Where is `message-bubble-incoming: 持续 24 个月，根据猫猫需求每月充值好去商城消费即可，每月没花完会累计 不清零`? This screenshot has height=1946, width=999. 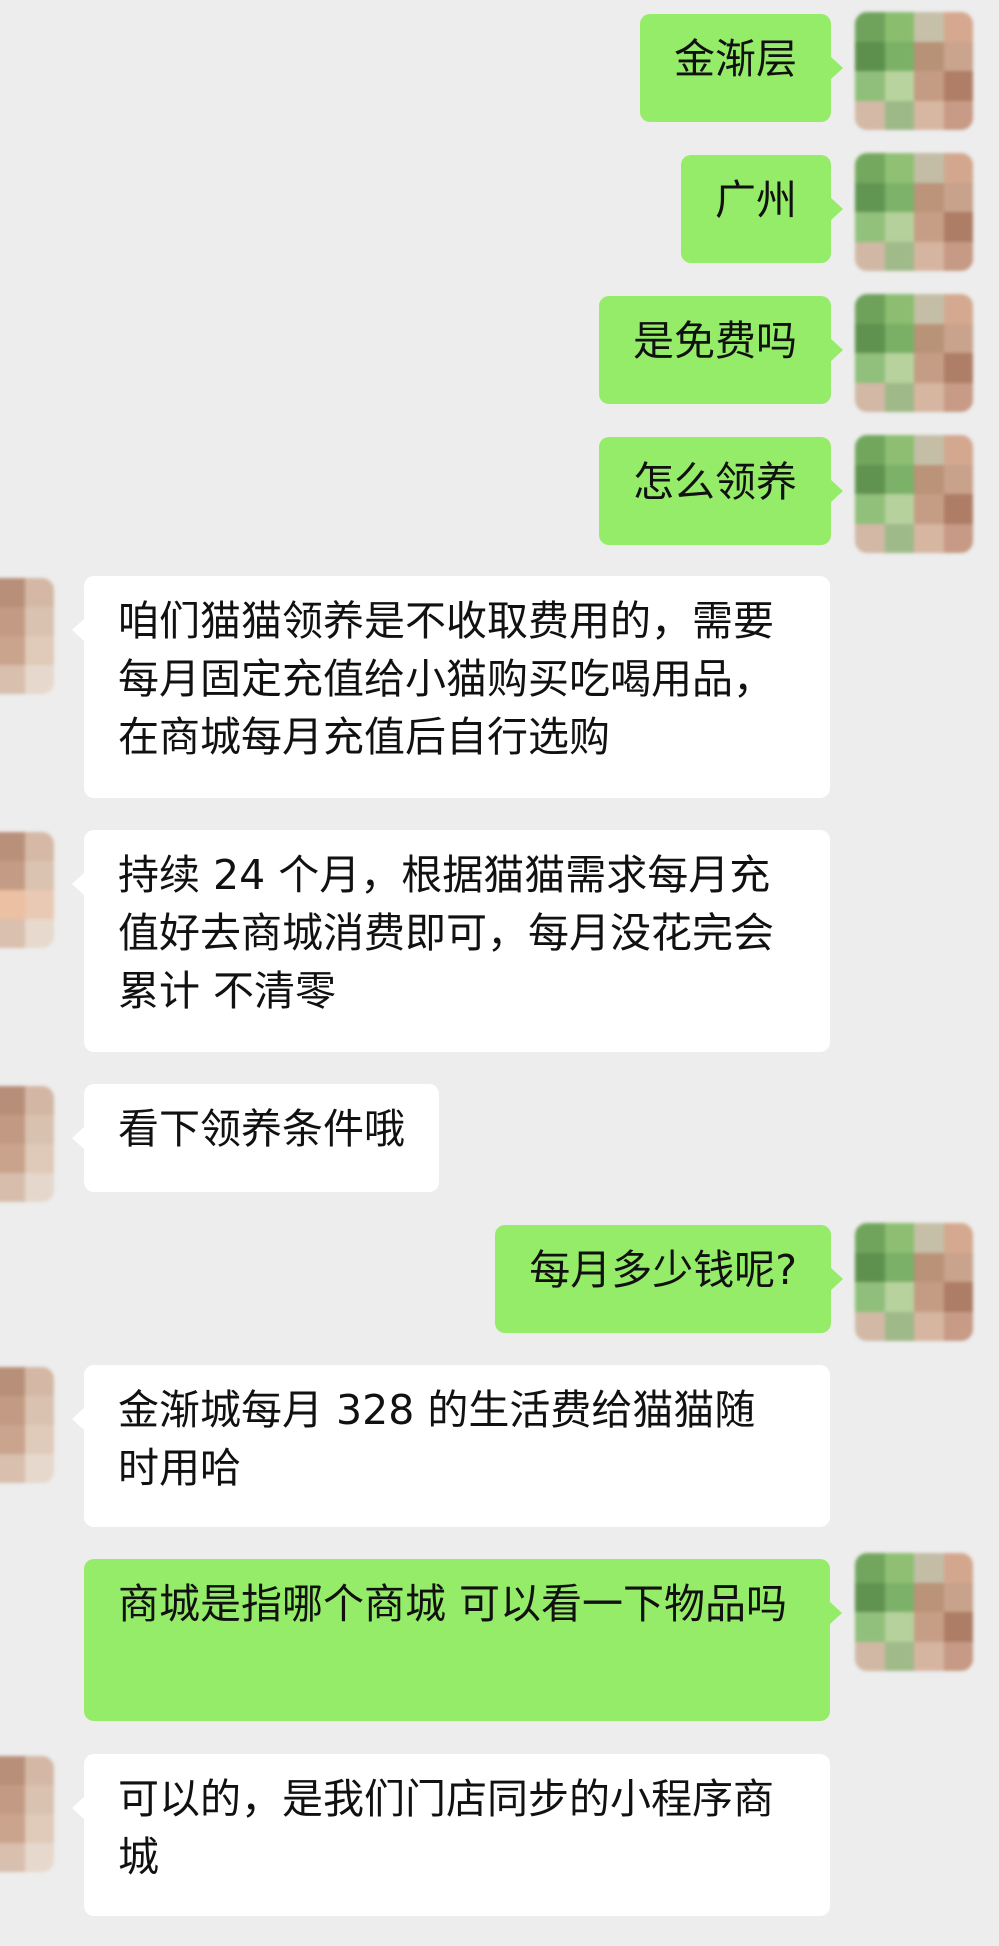
message-bubble-incoming: 持续 24 个月，根据猫猫需求每月充值好去商城消费即可，每月没花完会累计 不清零 is located at coordinates (451, 941).